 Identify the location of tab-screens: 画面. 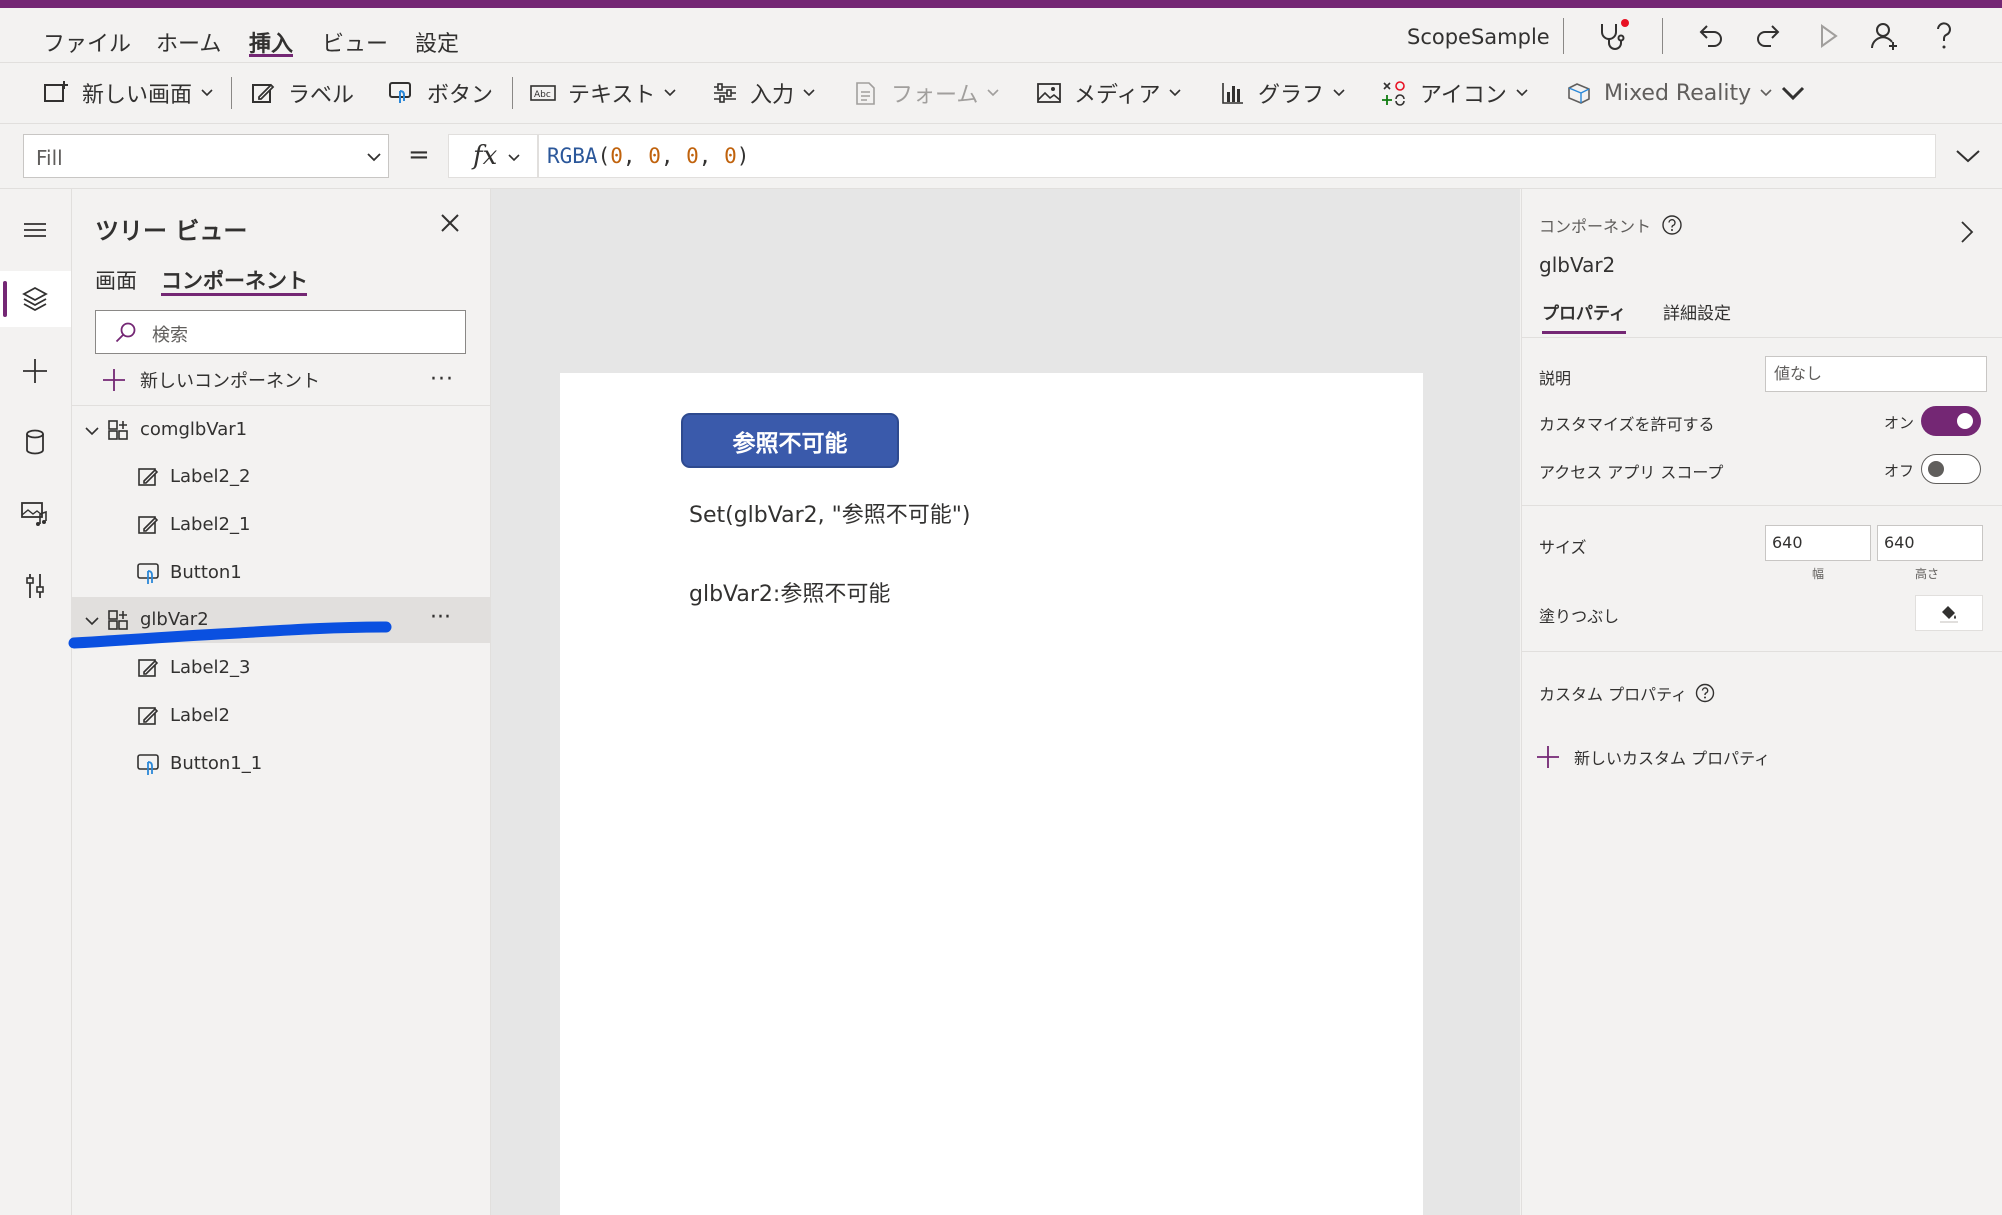
(116, 280).